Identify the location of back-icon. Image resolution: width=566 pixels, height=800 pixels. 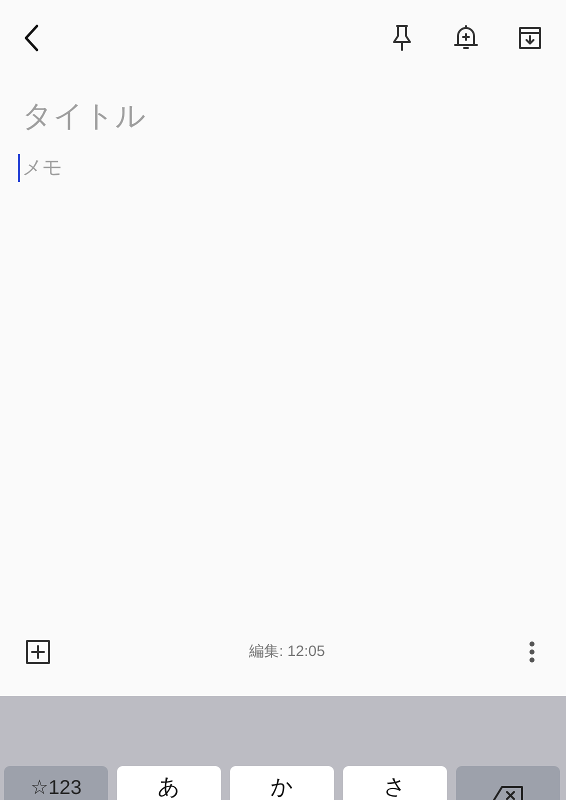
(31, 38).